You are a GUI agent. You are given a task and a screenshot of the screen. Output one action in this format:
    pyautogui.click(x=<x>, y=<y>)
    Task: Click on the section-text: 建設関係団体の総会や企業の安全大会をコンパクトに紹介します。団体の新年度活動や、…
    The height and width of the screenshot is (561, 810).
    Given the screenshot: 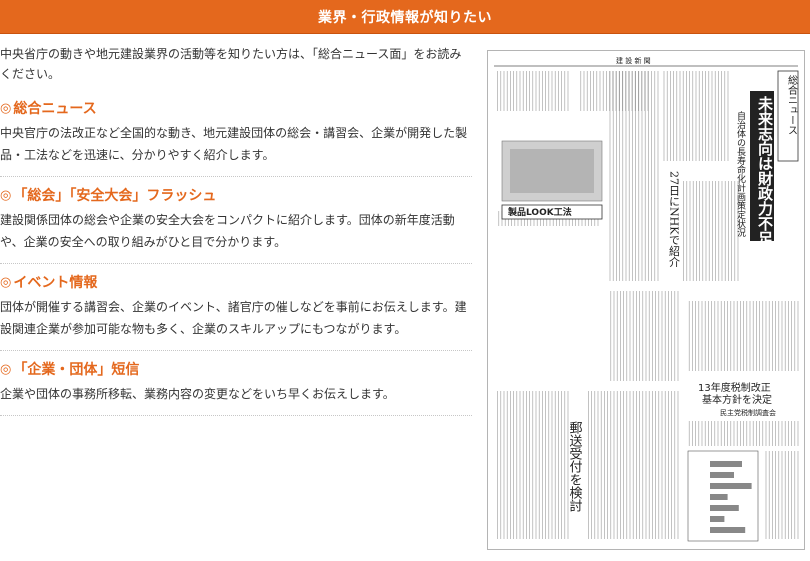 What is the action you would take?
    pyautogui.click(x=227, y=231)
    